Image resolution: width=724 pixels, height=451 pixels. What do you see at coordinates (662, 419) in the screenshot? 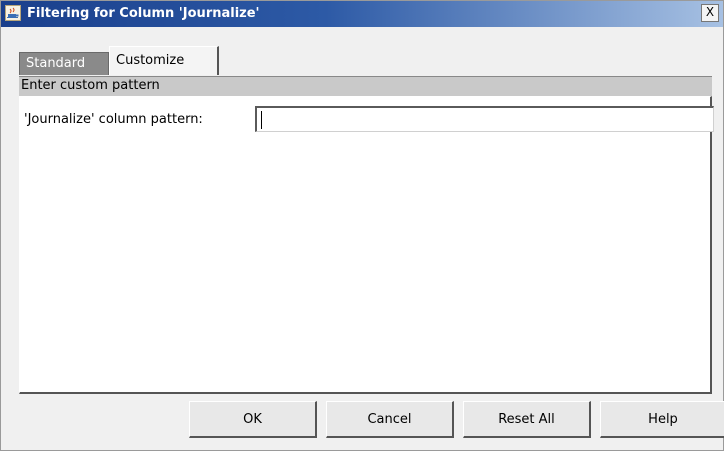
I see `help-button: Help` at bounding box center [662, 419].